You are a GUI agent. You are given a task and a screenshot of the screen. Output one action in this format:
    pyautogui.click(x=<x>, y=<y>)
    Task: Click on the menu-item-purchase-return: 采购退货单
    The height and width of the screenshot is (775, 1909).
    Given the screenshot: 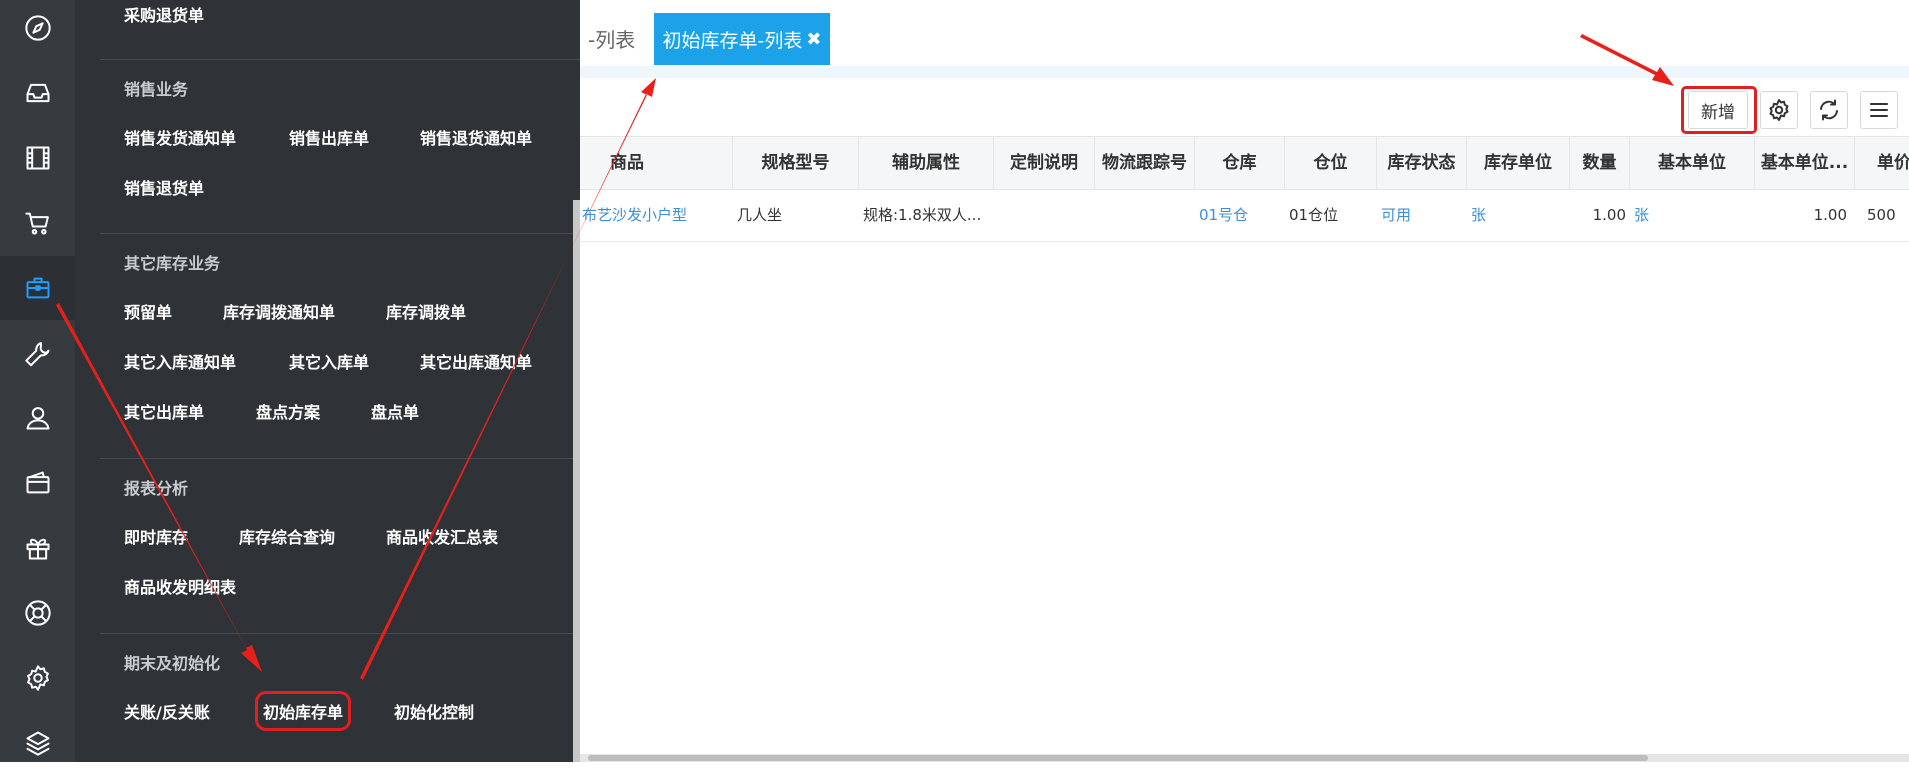 What is the action you would take?
    pyautogui.click(x=164, y=14)
    